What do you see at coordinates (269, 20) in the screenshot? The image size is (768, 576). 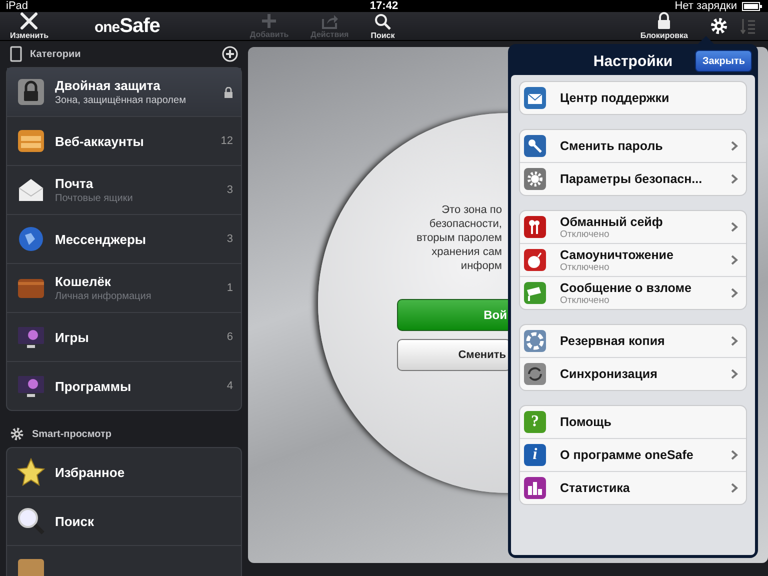 I see `plus-icon` at bounding box center [269, 20].